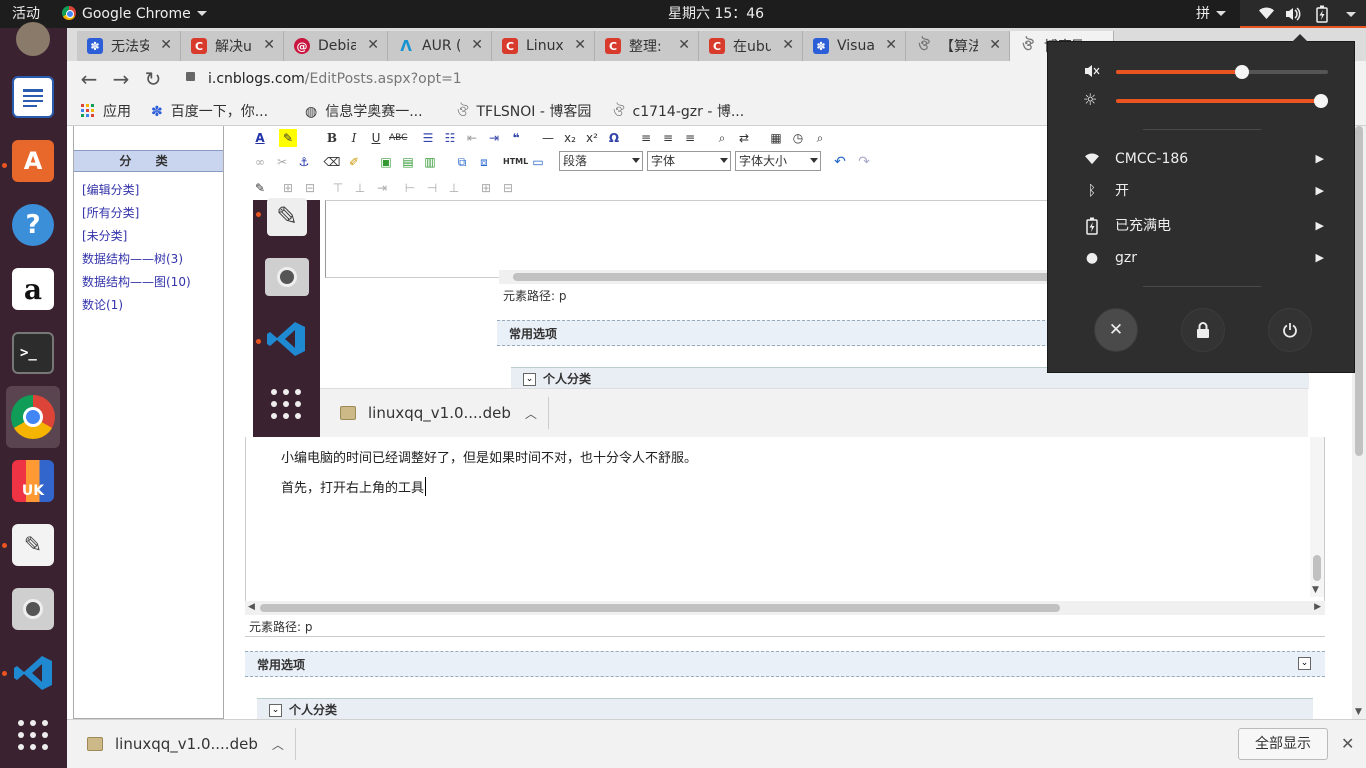 This screenshot has height=768, width=1366. What do you see at coordinates (1201, 191) in the screenshot?
I see `bluetooth-menu-item: ᛒ 开 ▶` at bounding box center [1201, 191].